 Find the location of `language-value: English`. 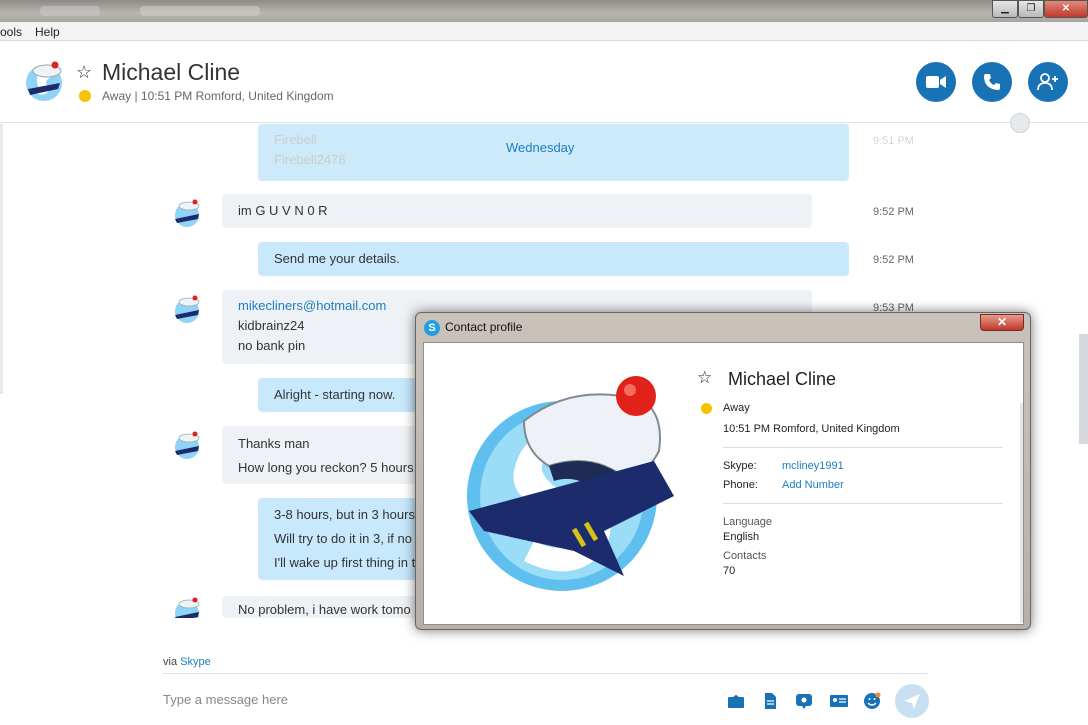

language-value: English is located at coordinates (741, 537).